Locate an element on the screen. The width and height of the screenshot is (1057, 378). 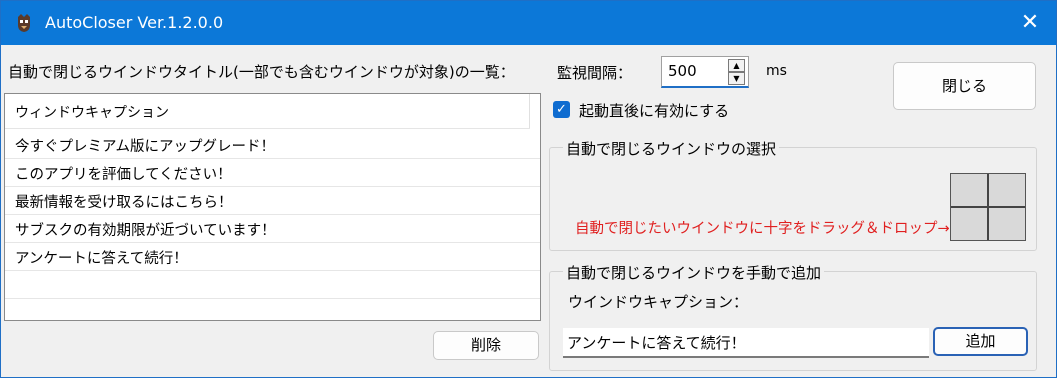
caption-input-value: アンケートに答えて続行！ is located at coordinates (656, 342).